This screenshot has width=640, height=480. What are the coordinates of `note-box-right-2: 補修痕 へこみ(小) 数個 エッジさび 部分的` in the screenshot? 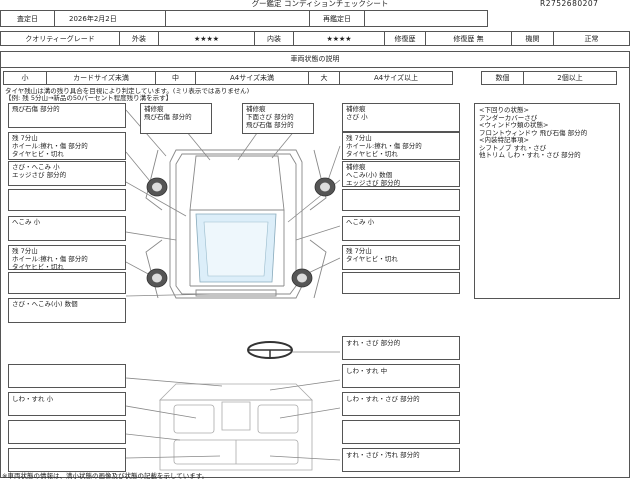 It's located at (401, 174).